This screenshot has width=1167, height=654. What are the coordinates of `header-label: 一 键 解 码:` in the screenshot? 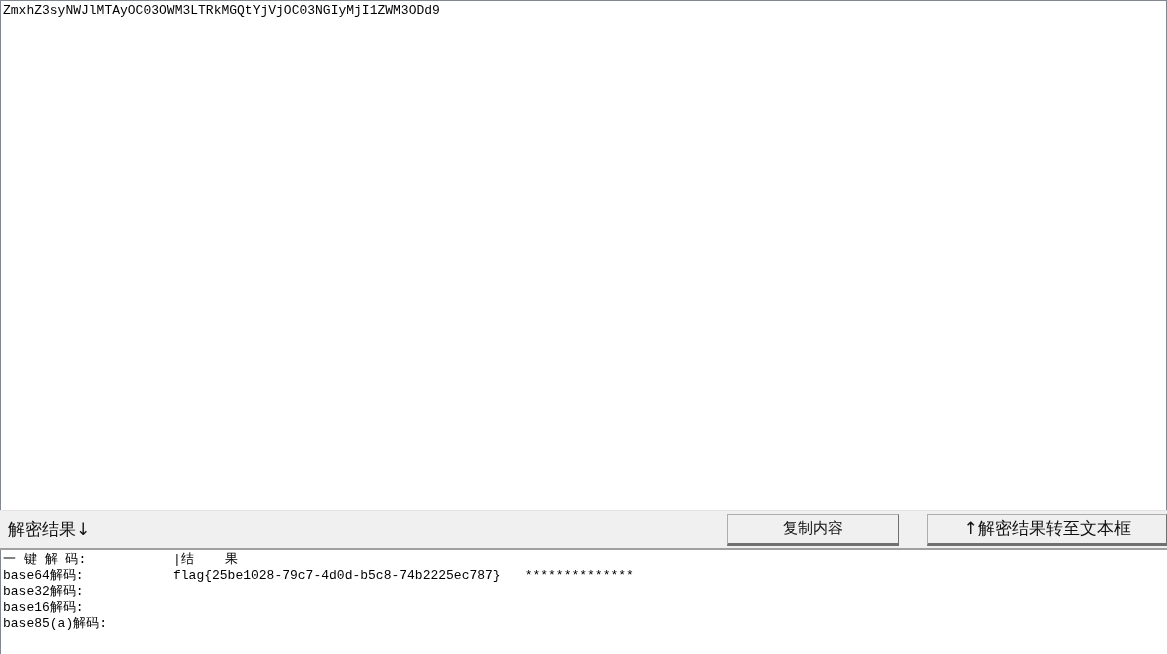 It's located at (45, 560).